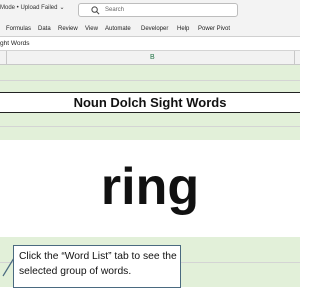  Describe the element at coordinates (91, 29) in the screenshot. I see `tab-view: View` at that location.